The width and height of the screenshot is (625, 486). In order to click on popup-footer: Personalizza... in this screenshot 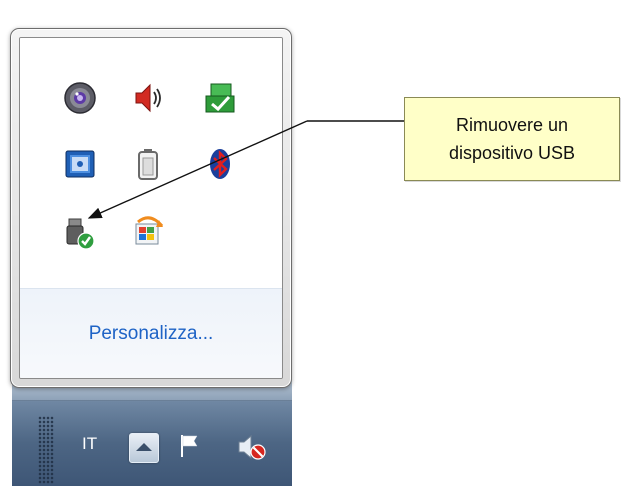, I will do `click(151, 333)`.